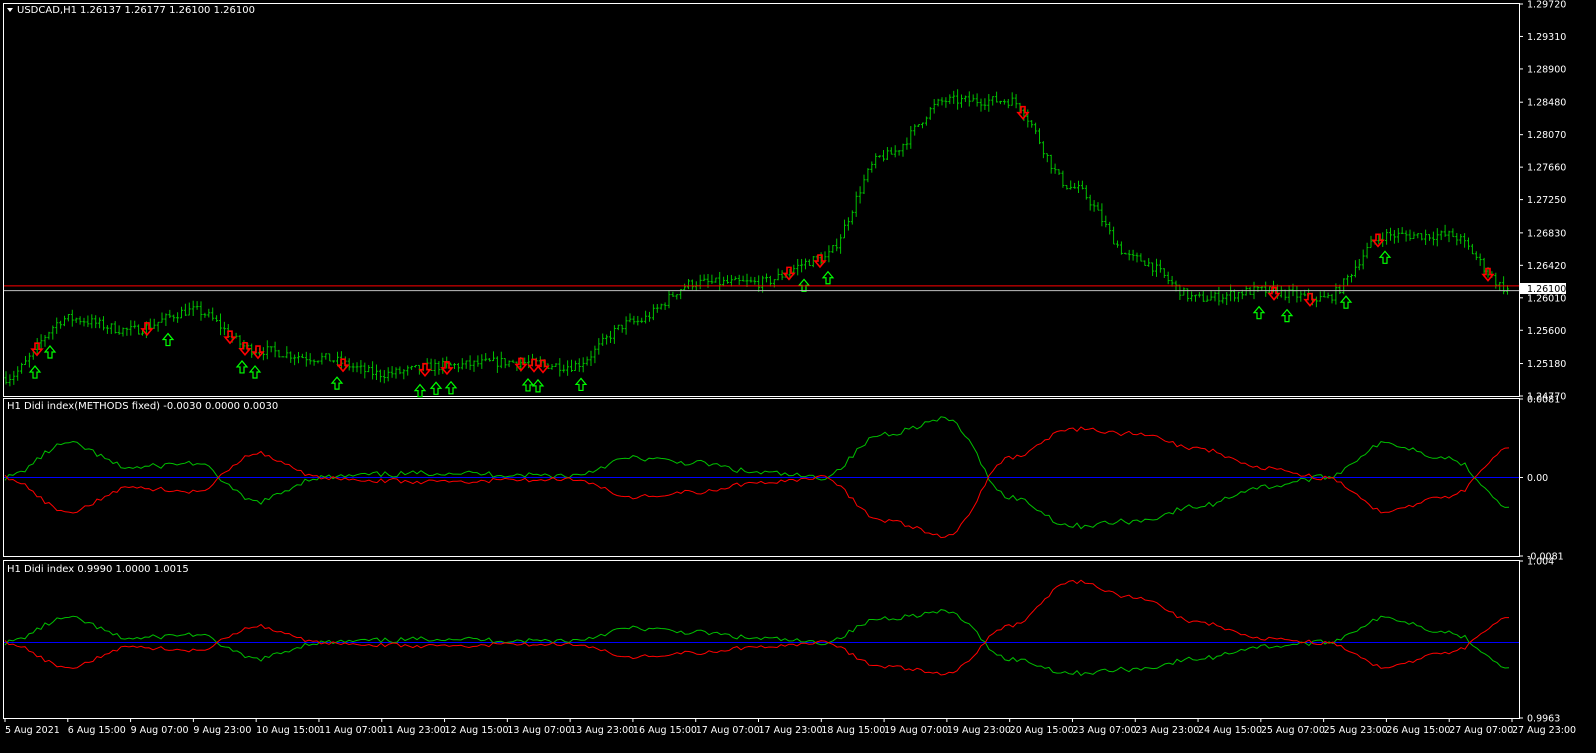 The width and height of the screenshot is (1596, 753). What do you see at coordinates (1537, 478) in the screenshot?
I see `y-tick-label: 0.00` at bounding box center [1537, 478].